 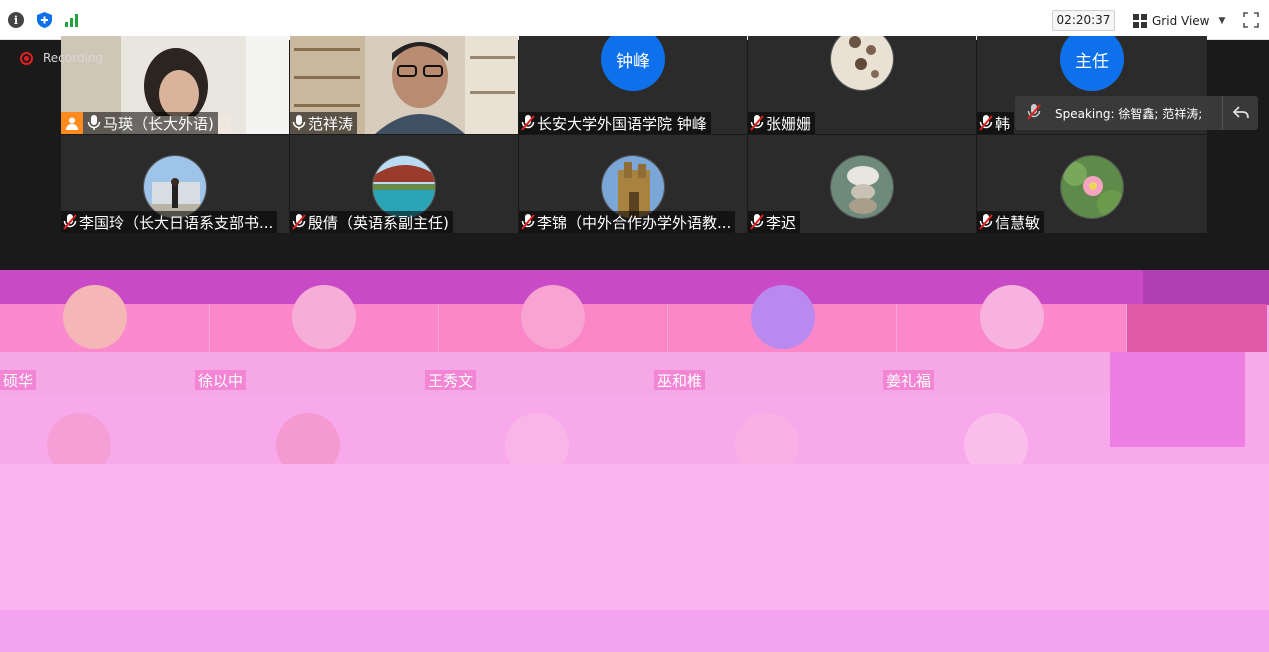 I want to click on recording-indicator: Recording, so click(x=61, y=58).